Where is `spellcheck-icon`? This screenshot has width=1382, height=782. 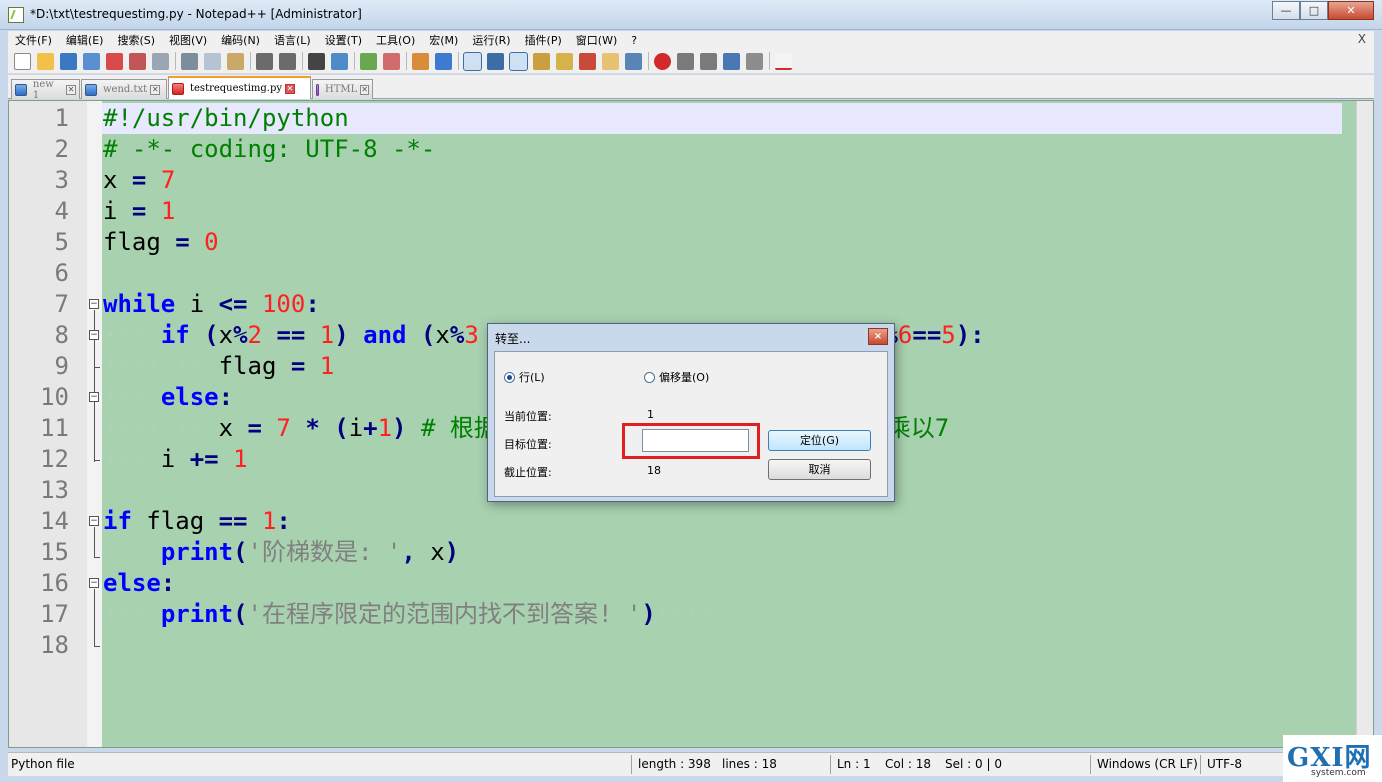
spellcheck-icon is located at coordinates (783, 61).